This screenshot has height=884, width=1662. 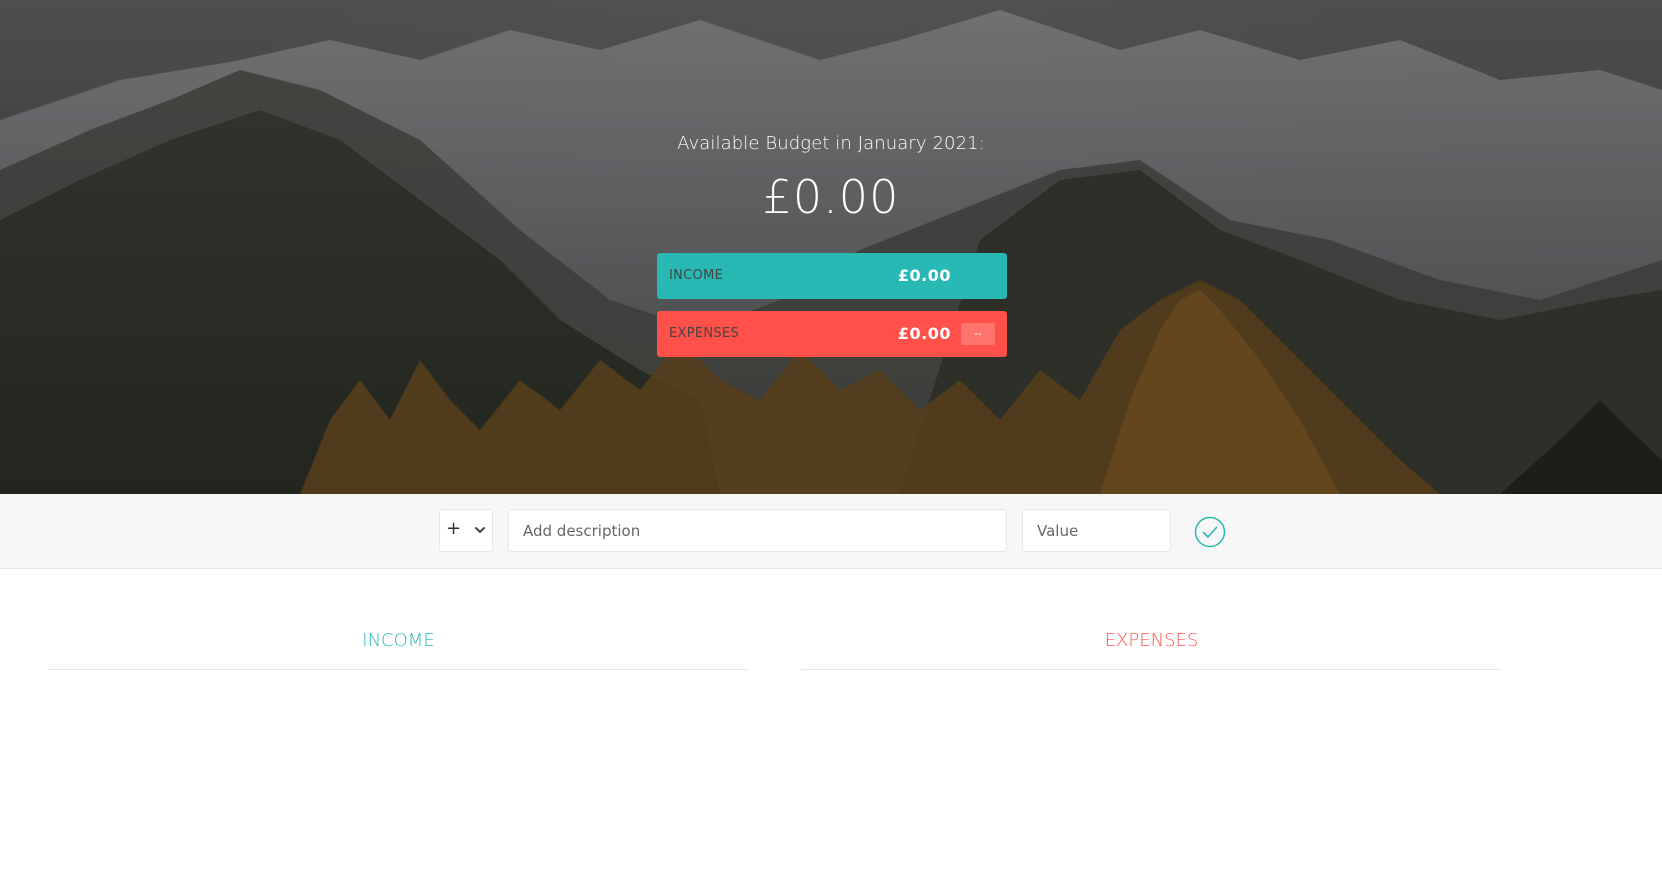 I want to click on income-summary-value: £0.00, so click(x=924, y=275).